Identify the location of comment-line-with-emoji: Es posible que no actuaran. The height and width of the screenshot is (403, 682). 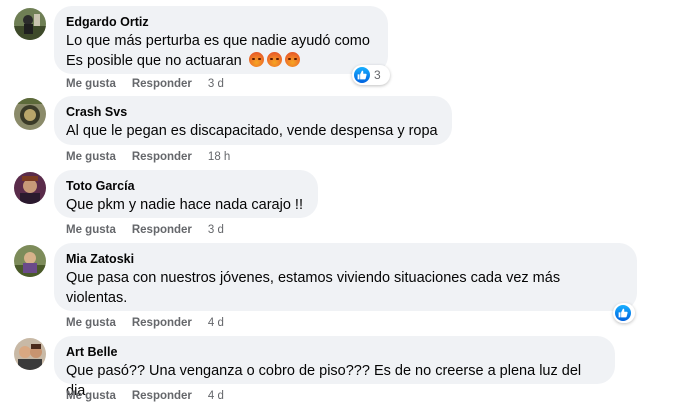
(221, 61).